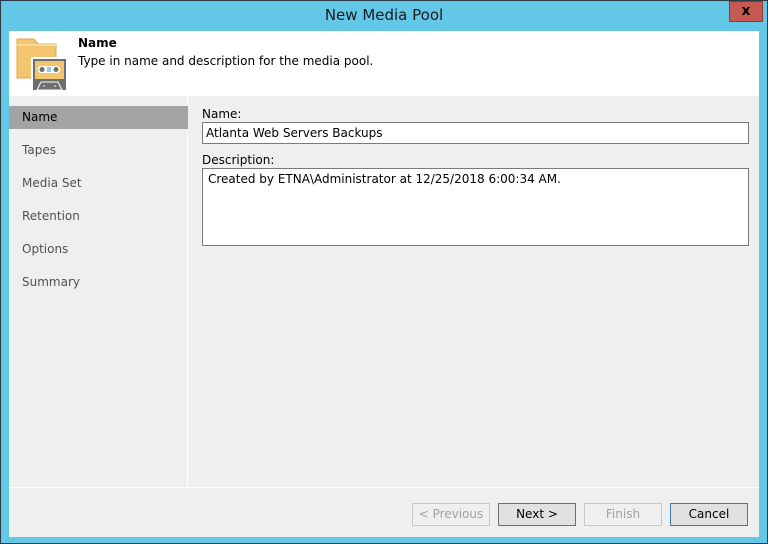 This screenshot has width=768, height=544. I want to click on wizard-footer: < Previous Next > Finish Cancel, so click(384, 512).